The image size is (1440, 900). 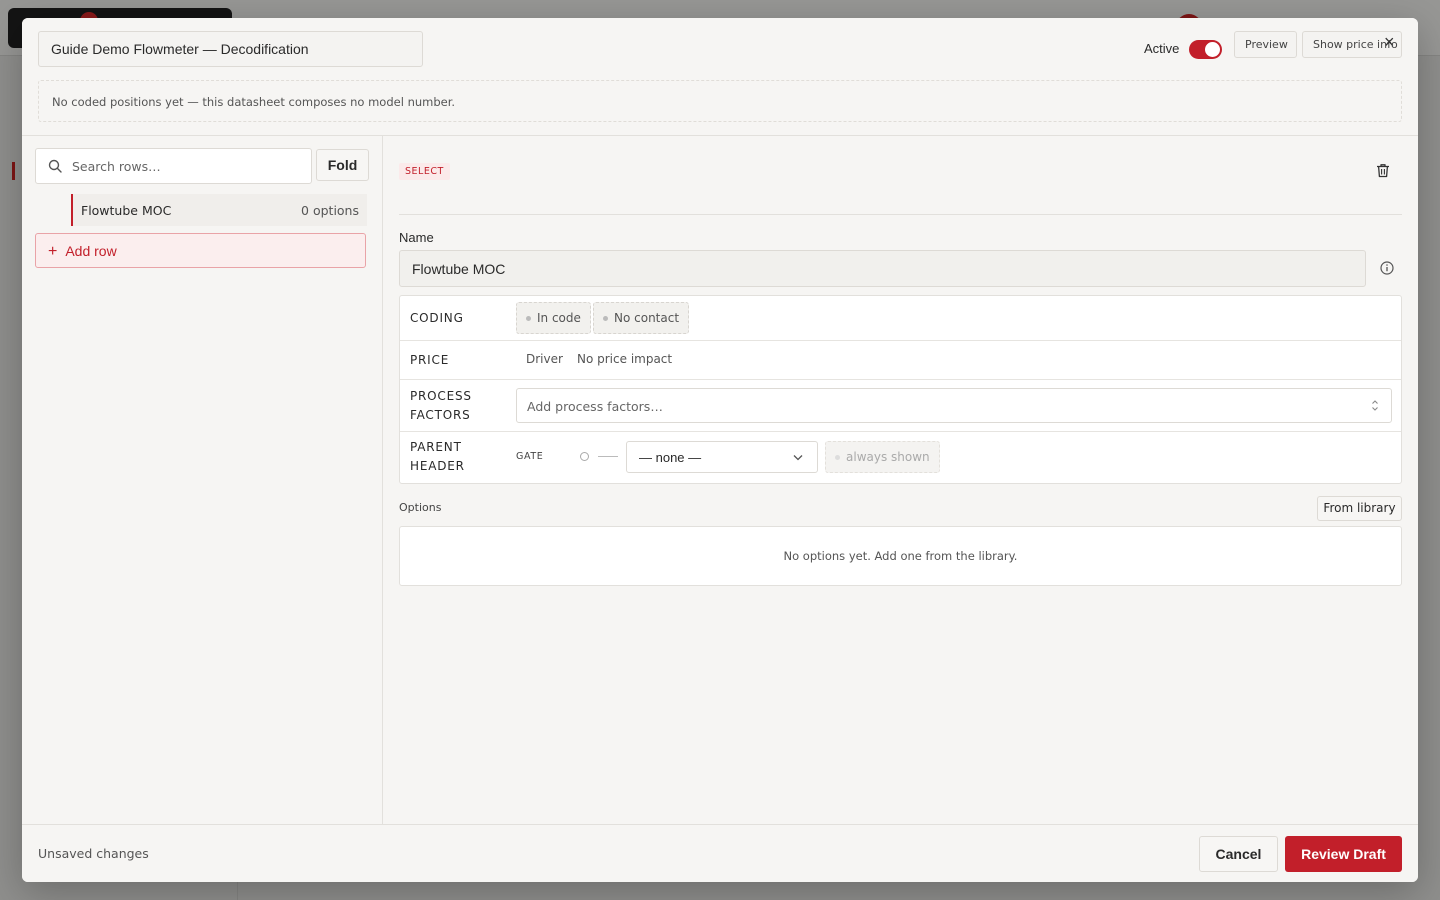 What do you see at coordinates (330, 210) in the screenshot?
I see `row-option-count: 0 options` at bounding box center [330, 210].